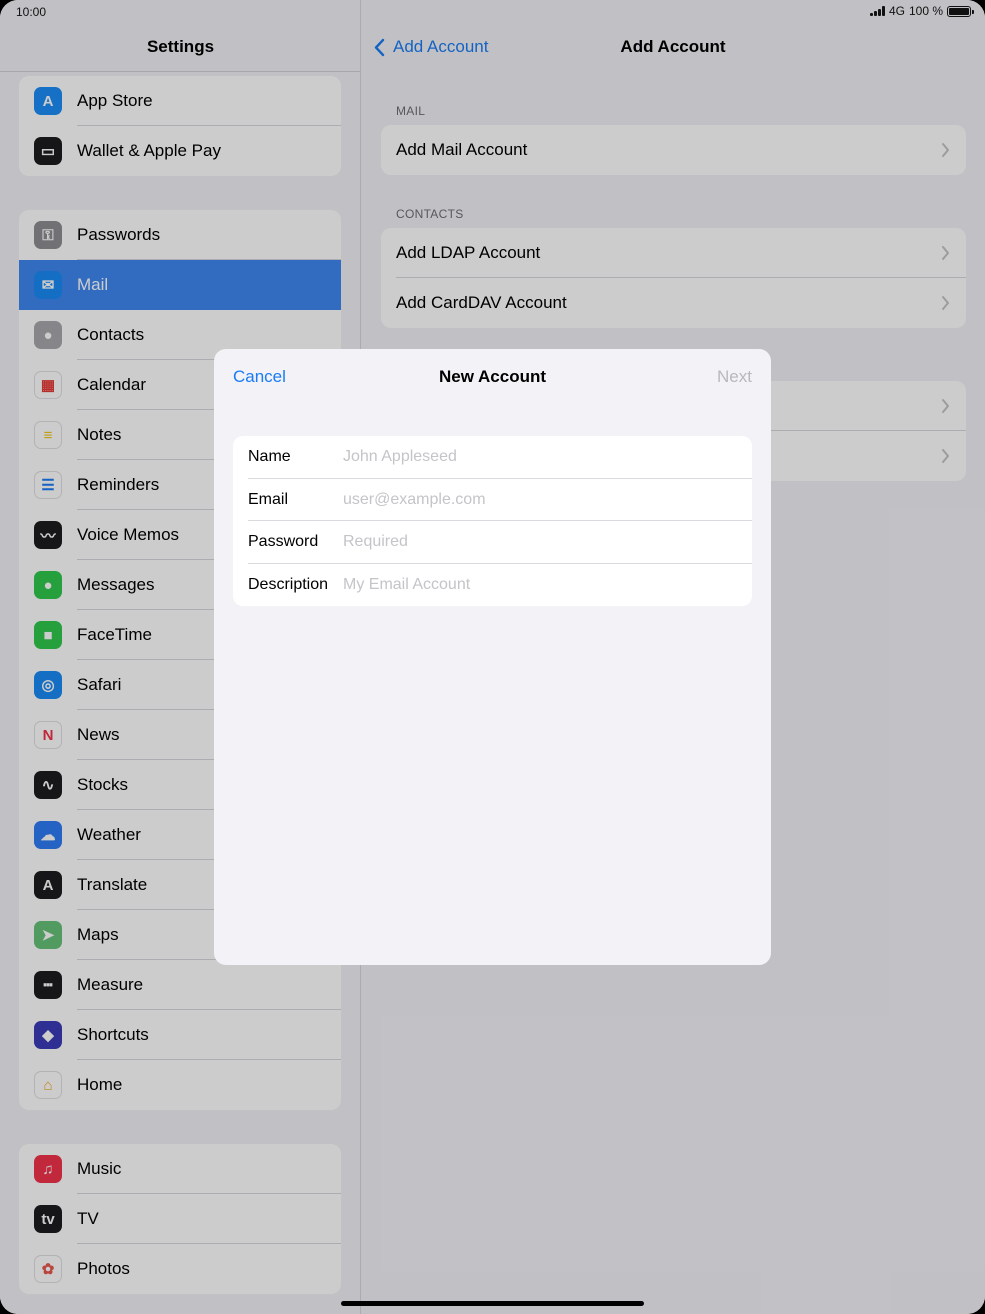 This screenshot has width=985, height=1314. What do you see at coordinates (734, 377) in the screenshot?
I see `next-button: Next` at bounding box center [734, 377].